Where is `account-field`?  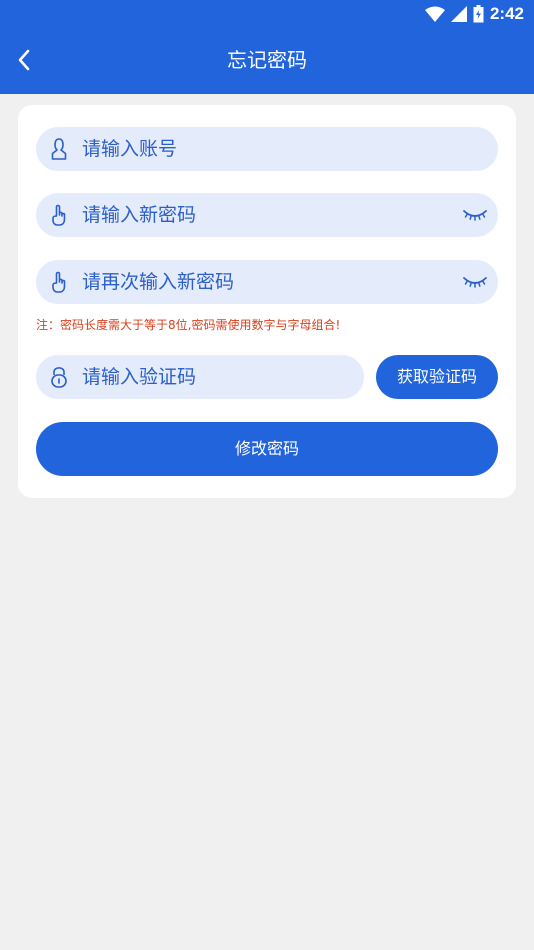 account-field is located at coordinates (267, 149).